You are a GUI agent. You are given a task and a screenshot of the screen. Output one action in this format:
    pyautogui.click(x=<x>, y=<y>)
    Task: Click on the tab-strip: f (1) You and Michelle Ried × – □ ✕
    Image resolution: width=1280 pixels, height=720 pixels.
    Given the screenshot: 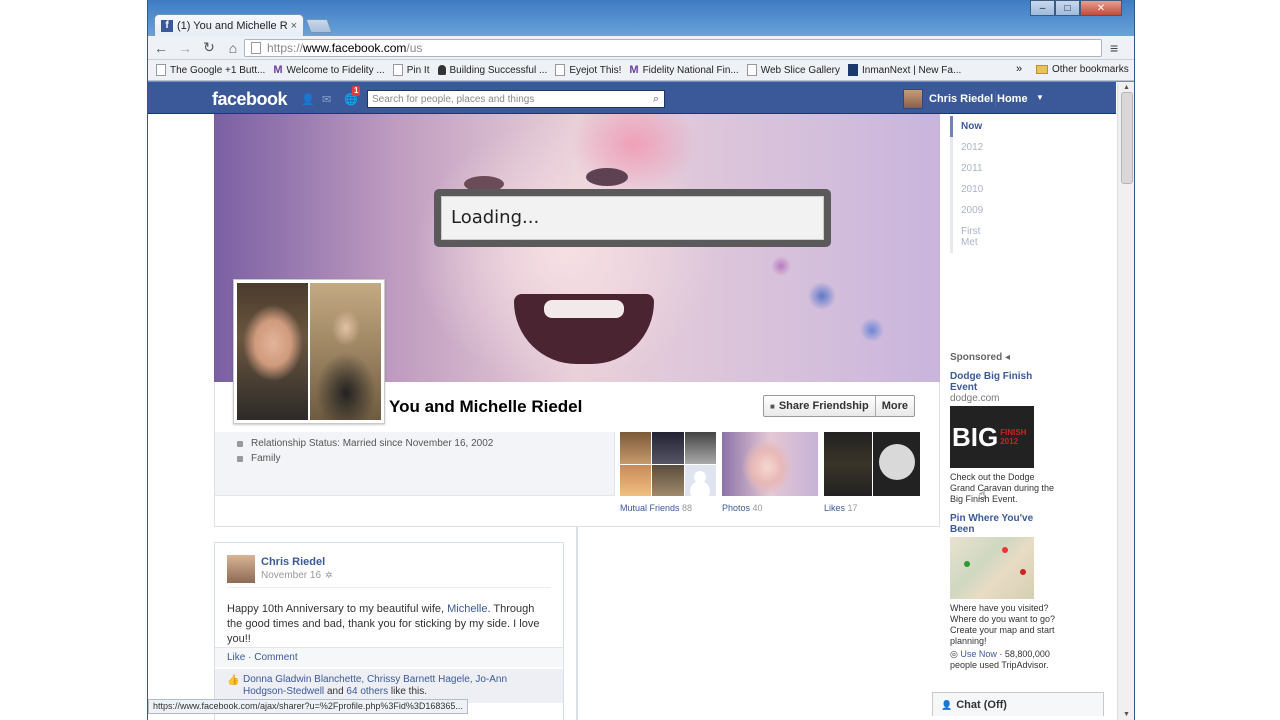 What is the action you would take?
    pyautogui.click(x=641, y=18)
    